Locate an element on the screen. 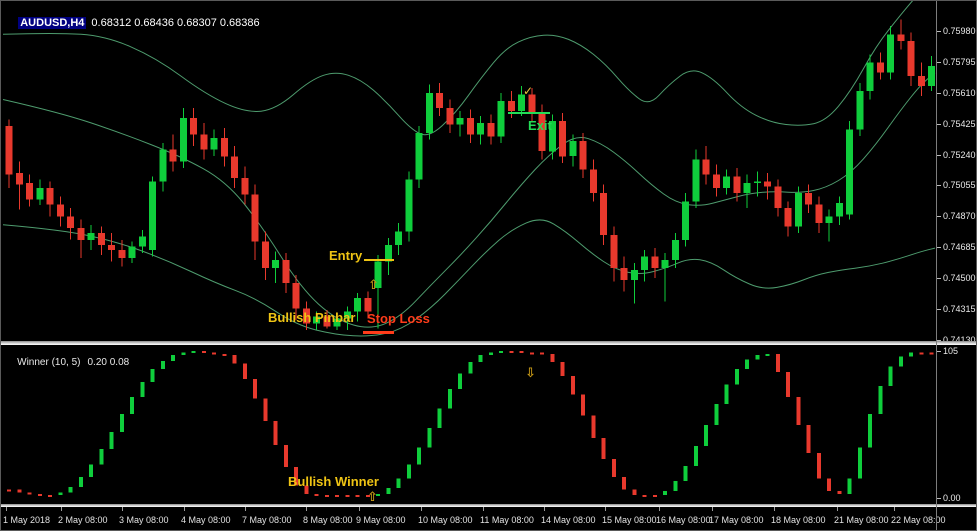 The height and width of the screenshot is (531, 977). entry-label: Entry is located at coordinates (345, 255).